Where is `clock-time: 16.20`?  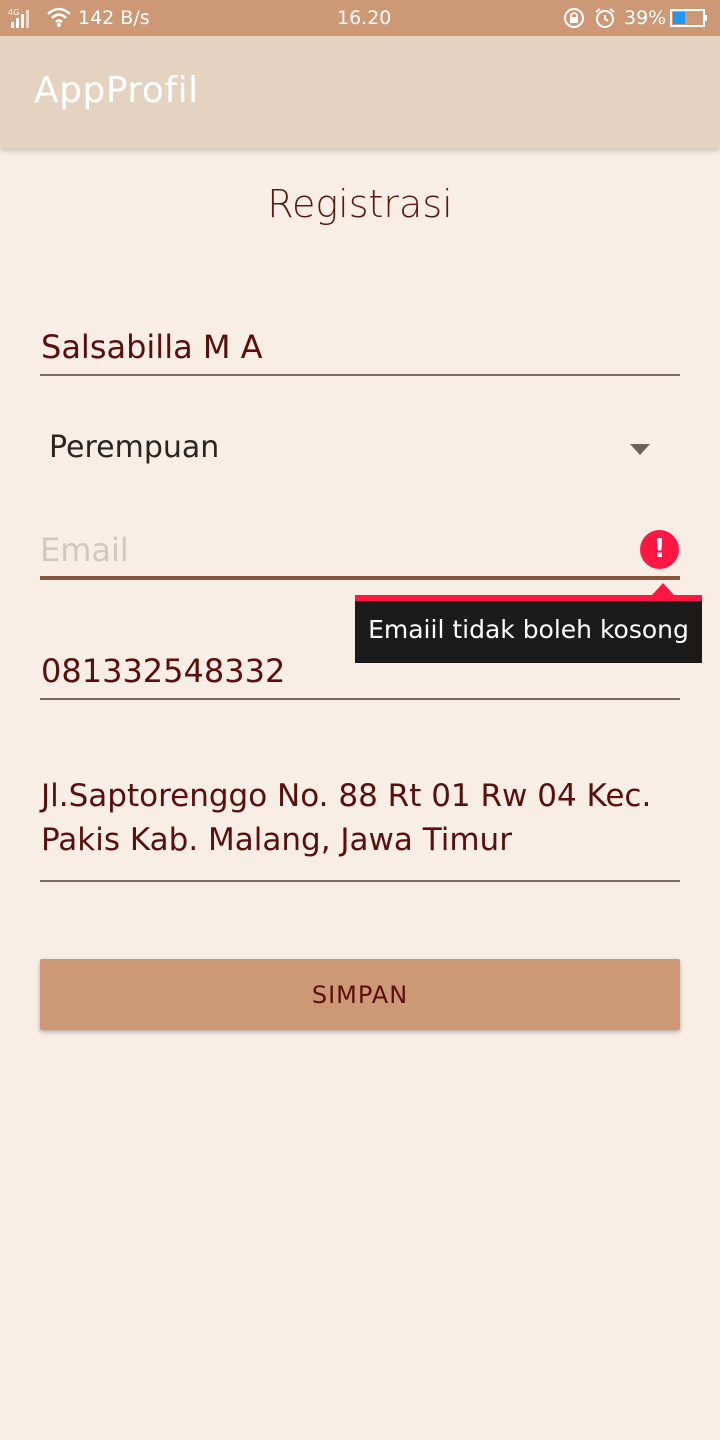 clock-time: 16.20 is located at coordinates (364, 18).